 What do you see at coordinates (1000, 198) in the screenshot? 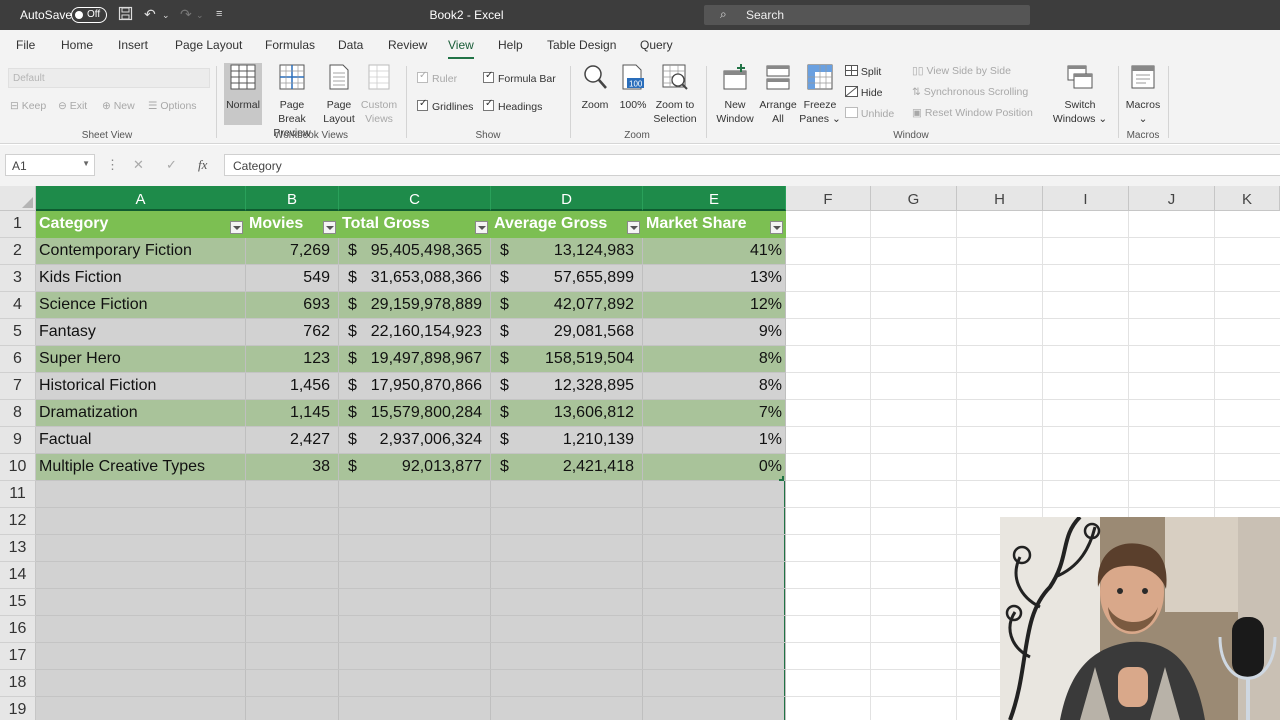
I see `column-header-h: H` at bounding box center [1000, 198].